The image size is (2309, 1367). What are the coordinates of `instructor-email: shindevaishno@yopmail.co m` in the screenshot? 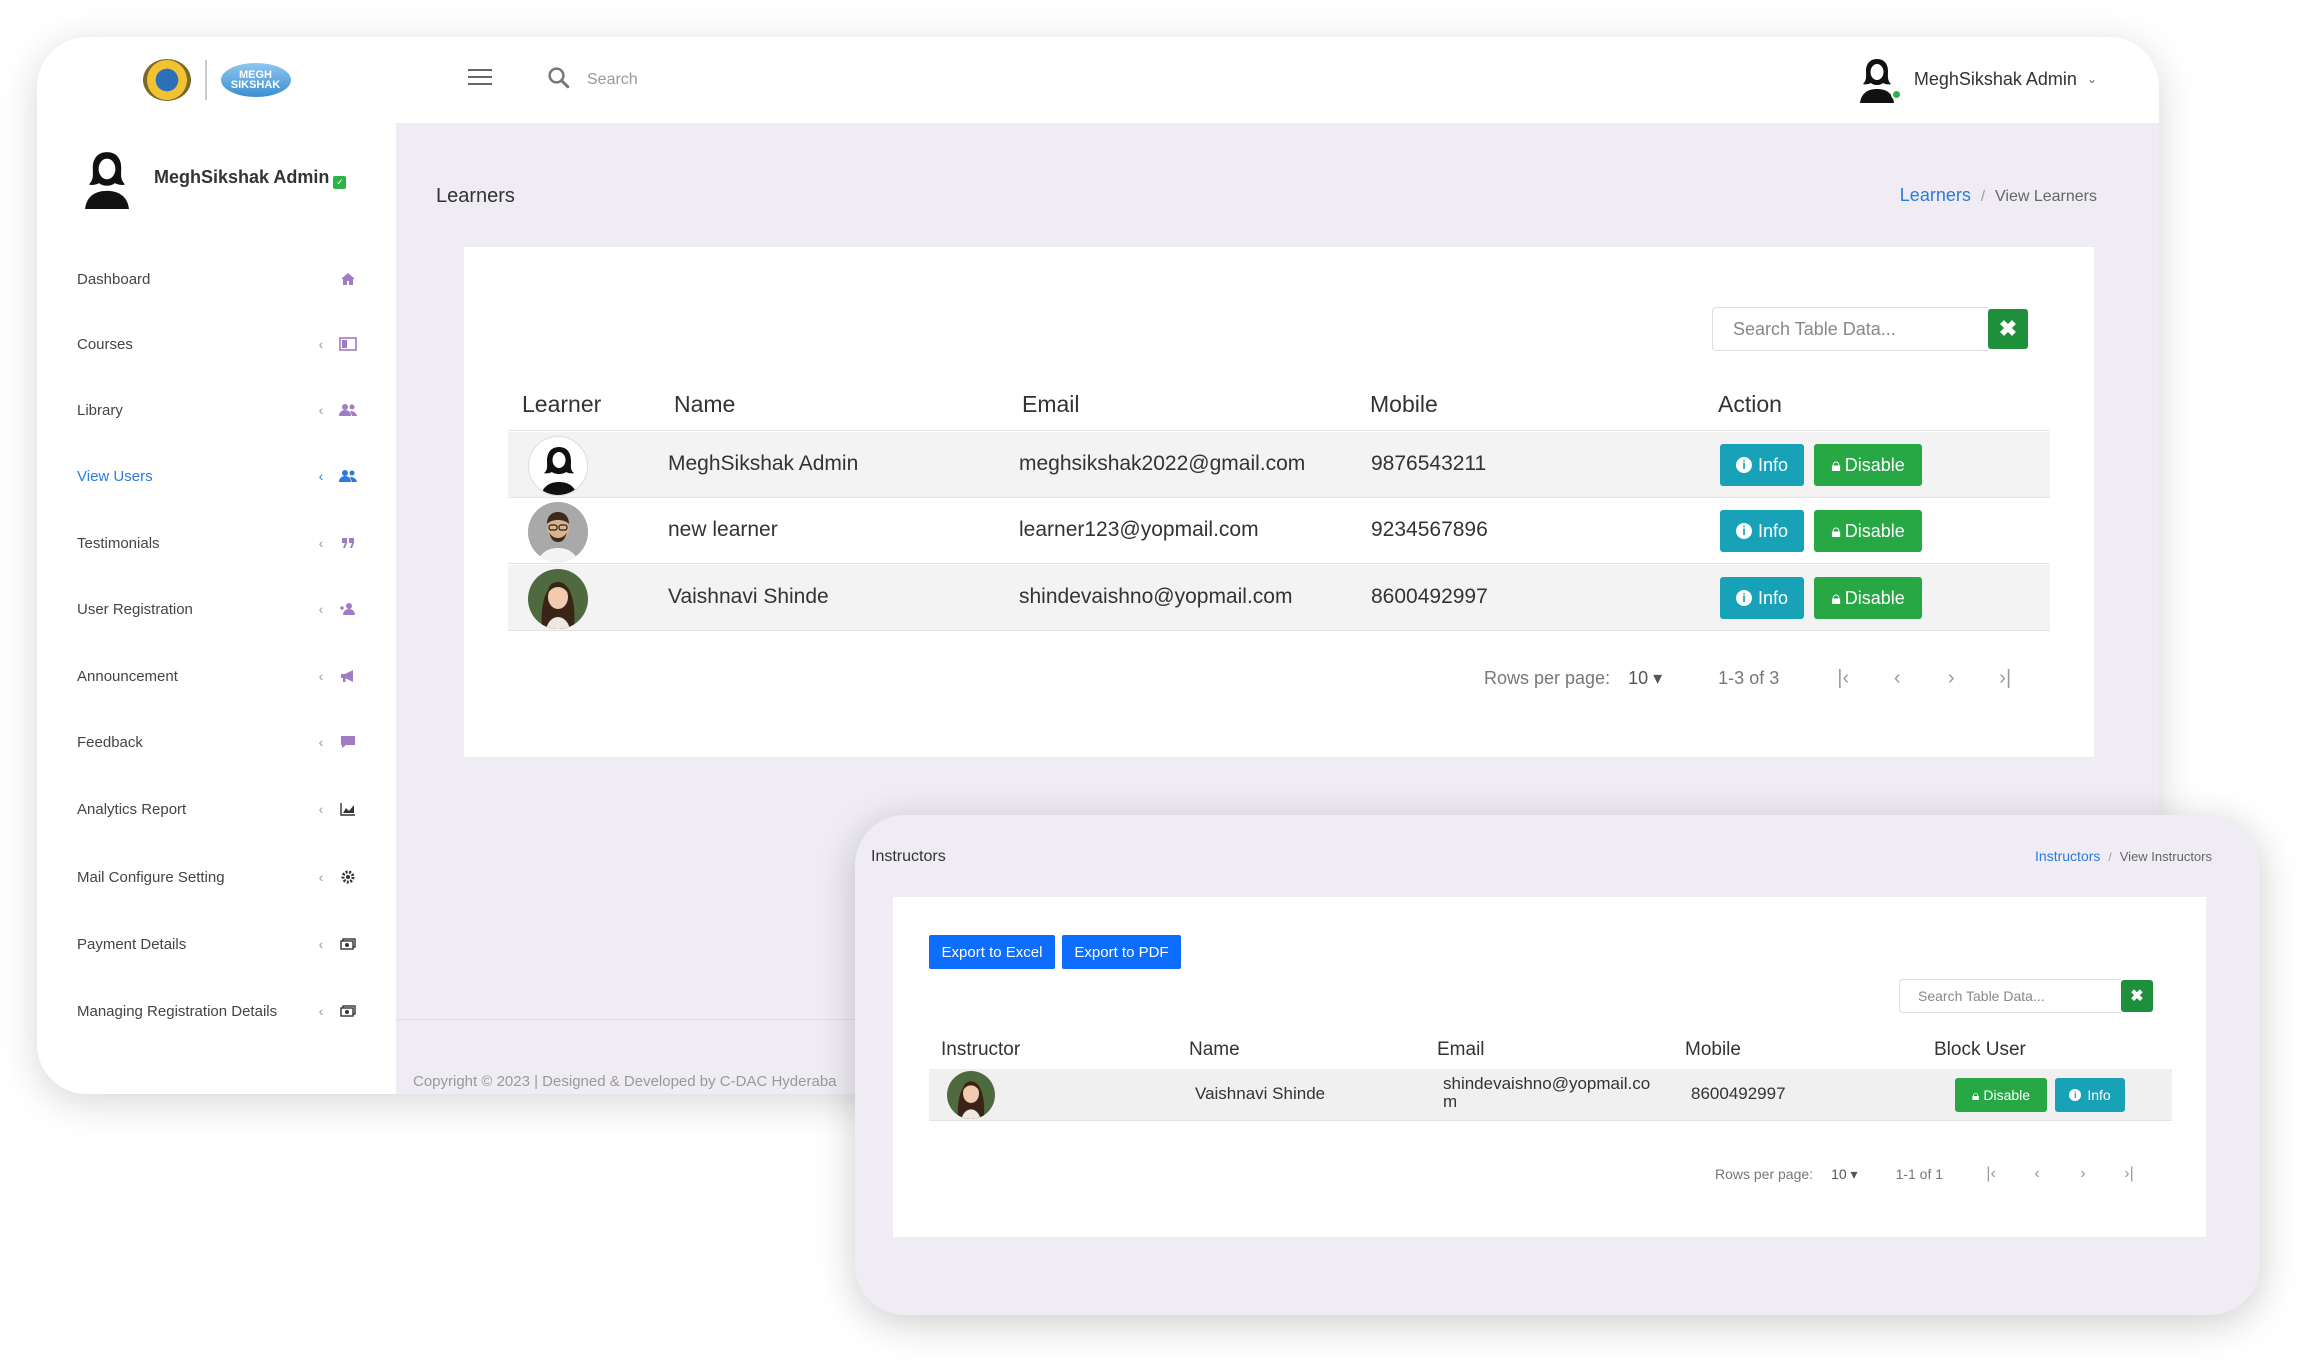 It's located at (1547, 1092).